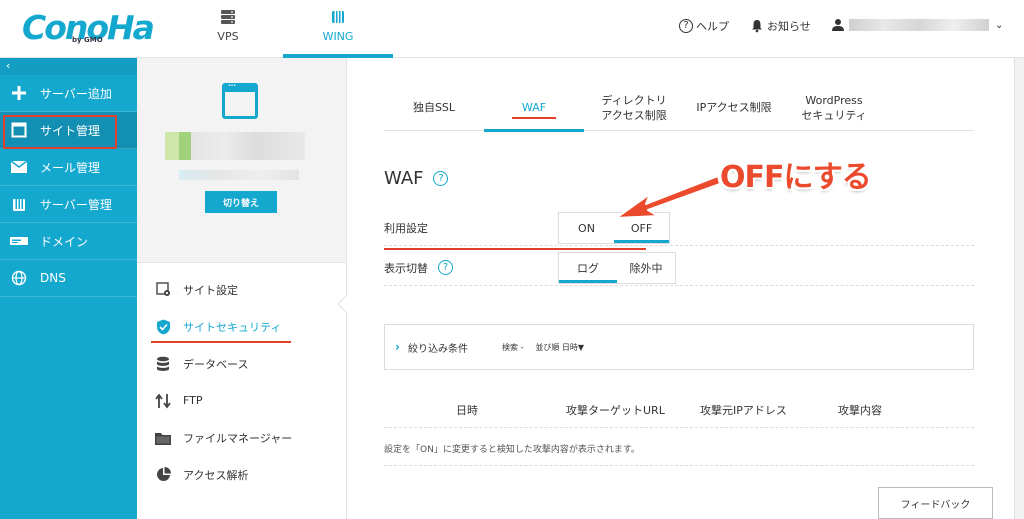  I want to click on notice-label: お知らせ, so click(789, 26).